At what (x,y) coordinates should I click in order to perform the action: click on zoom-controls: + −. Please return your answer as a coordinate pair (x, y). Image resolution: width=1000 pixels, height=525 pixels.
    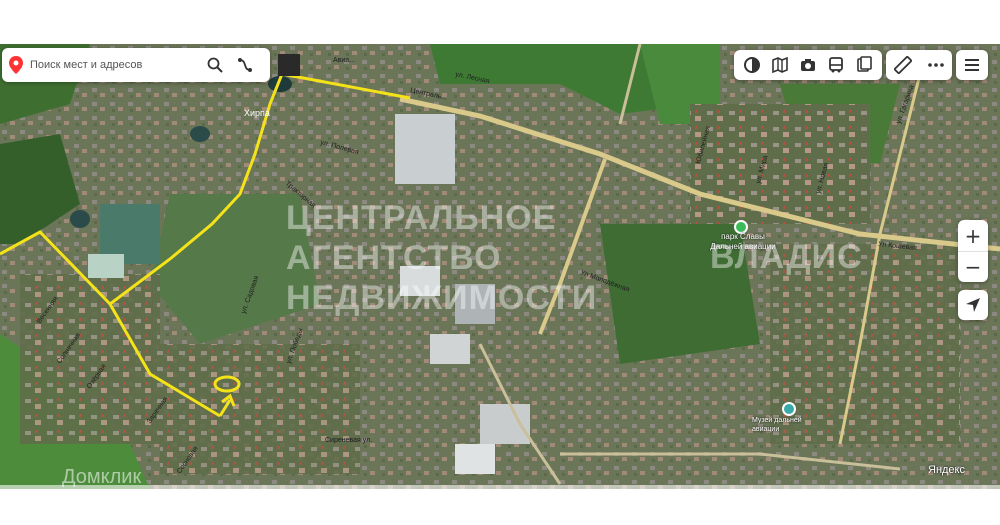
    Looking at the image, I should click on (973, 251).